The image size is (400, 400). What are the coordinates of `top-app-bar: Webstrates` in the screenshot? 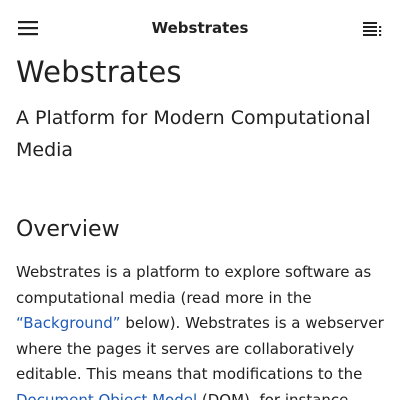 It's located at (200, 28).